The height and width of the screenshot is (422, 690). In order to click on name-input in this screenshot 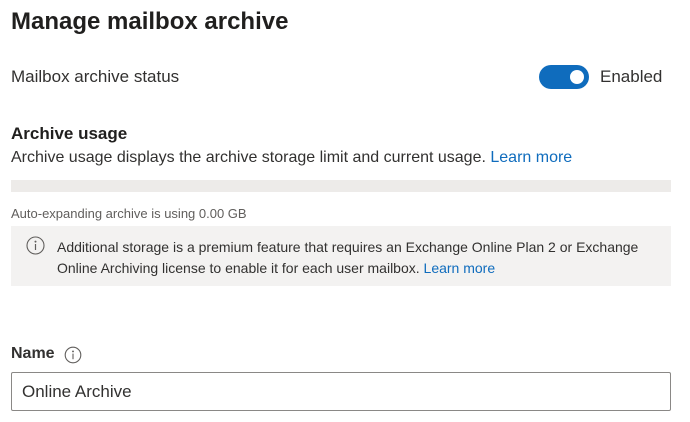, I will do `click(341, 391)`.